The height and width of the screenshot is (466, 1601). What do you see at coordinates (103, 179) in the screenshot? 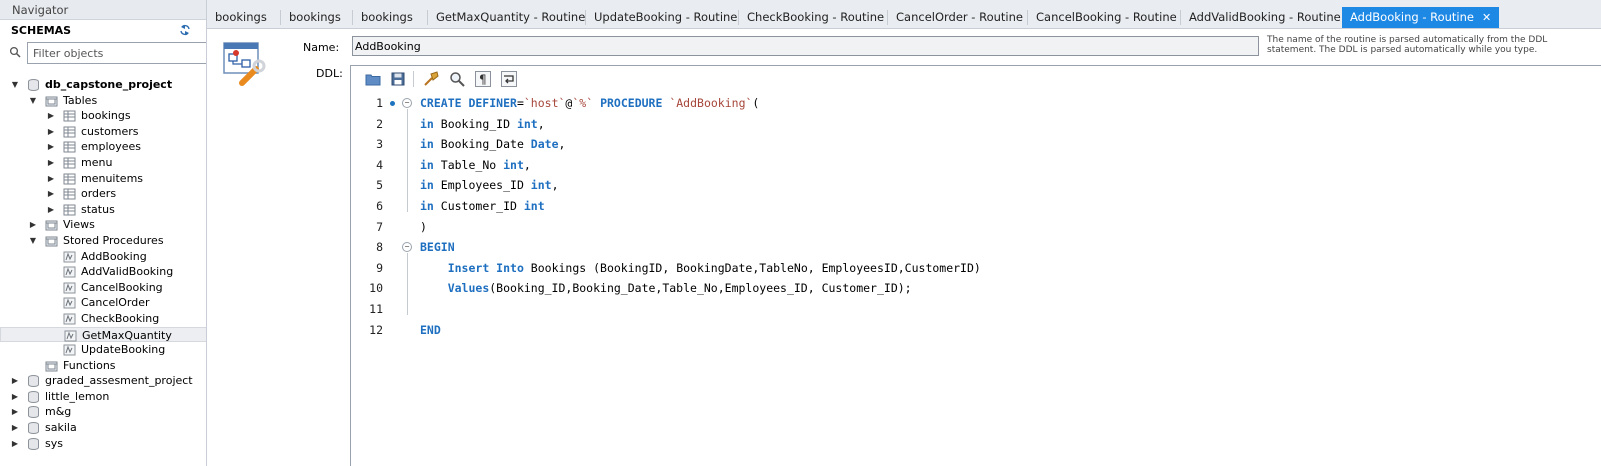
I see `tree-node: ▶ menuitems` at bounding box center [103, 179].